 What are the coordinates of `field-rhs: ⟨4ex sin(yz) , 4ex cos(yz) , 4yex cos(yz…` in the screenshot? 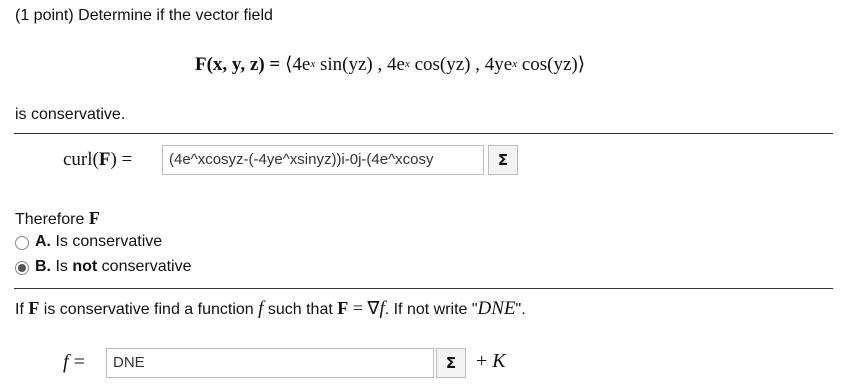 It's located at (435, 64).